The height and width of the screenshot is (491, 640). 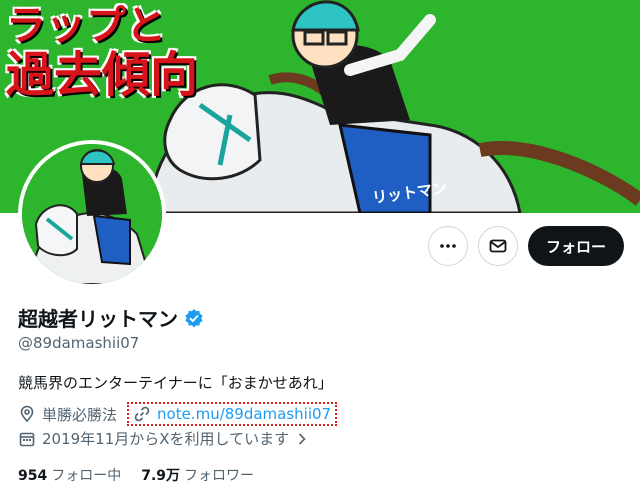 I want to click on name-row: 超越者リットマン, so click(x=111, y=317).